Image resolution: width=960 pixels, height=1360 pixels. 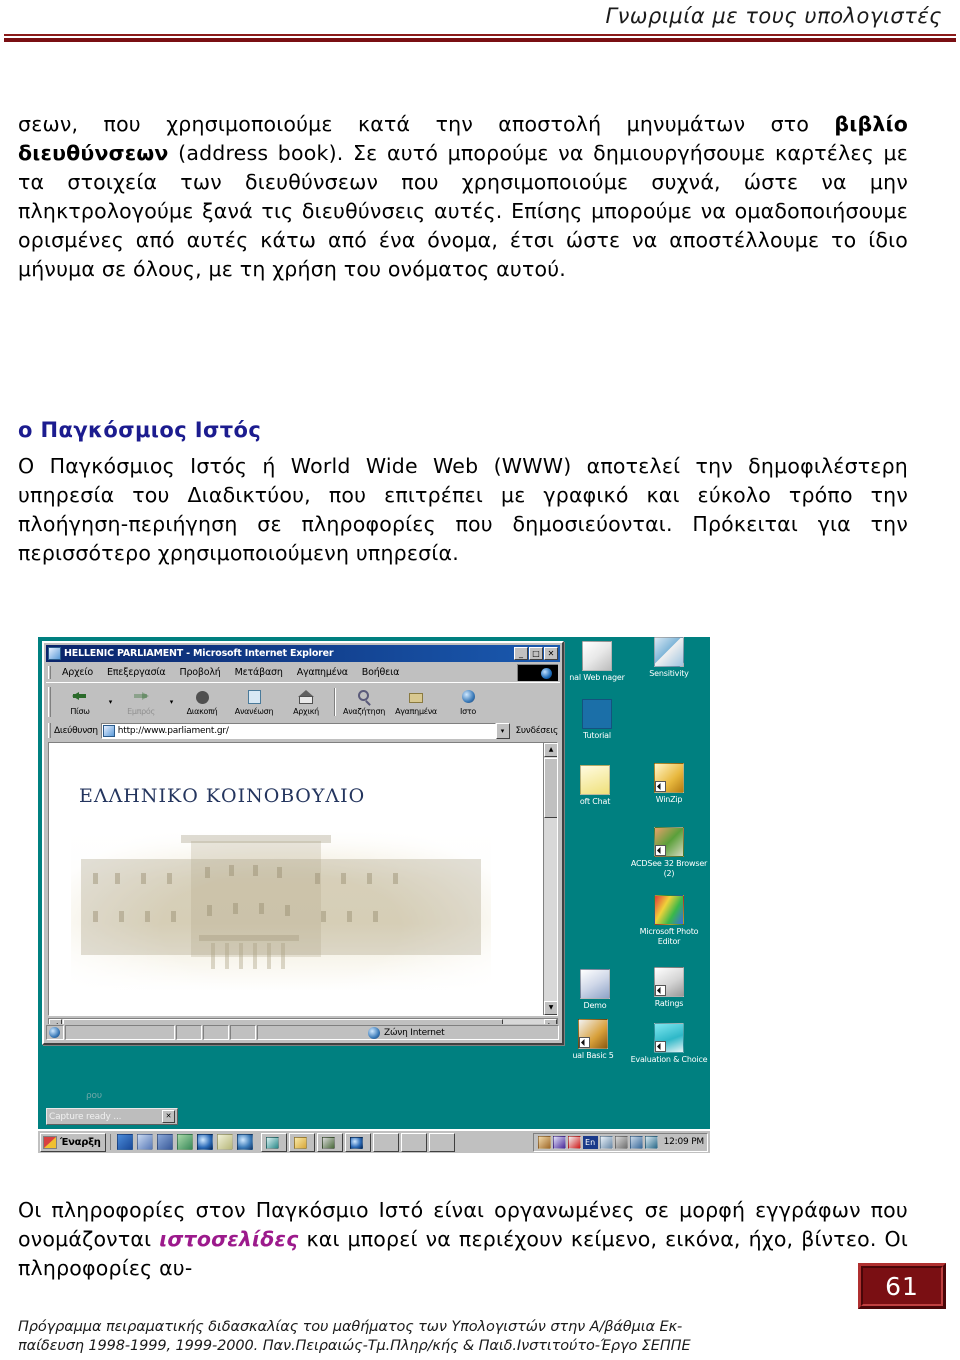 I want to click on maximize-button: □, so click(x=536, y=653).